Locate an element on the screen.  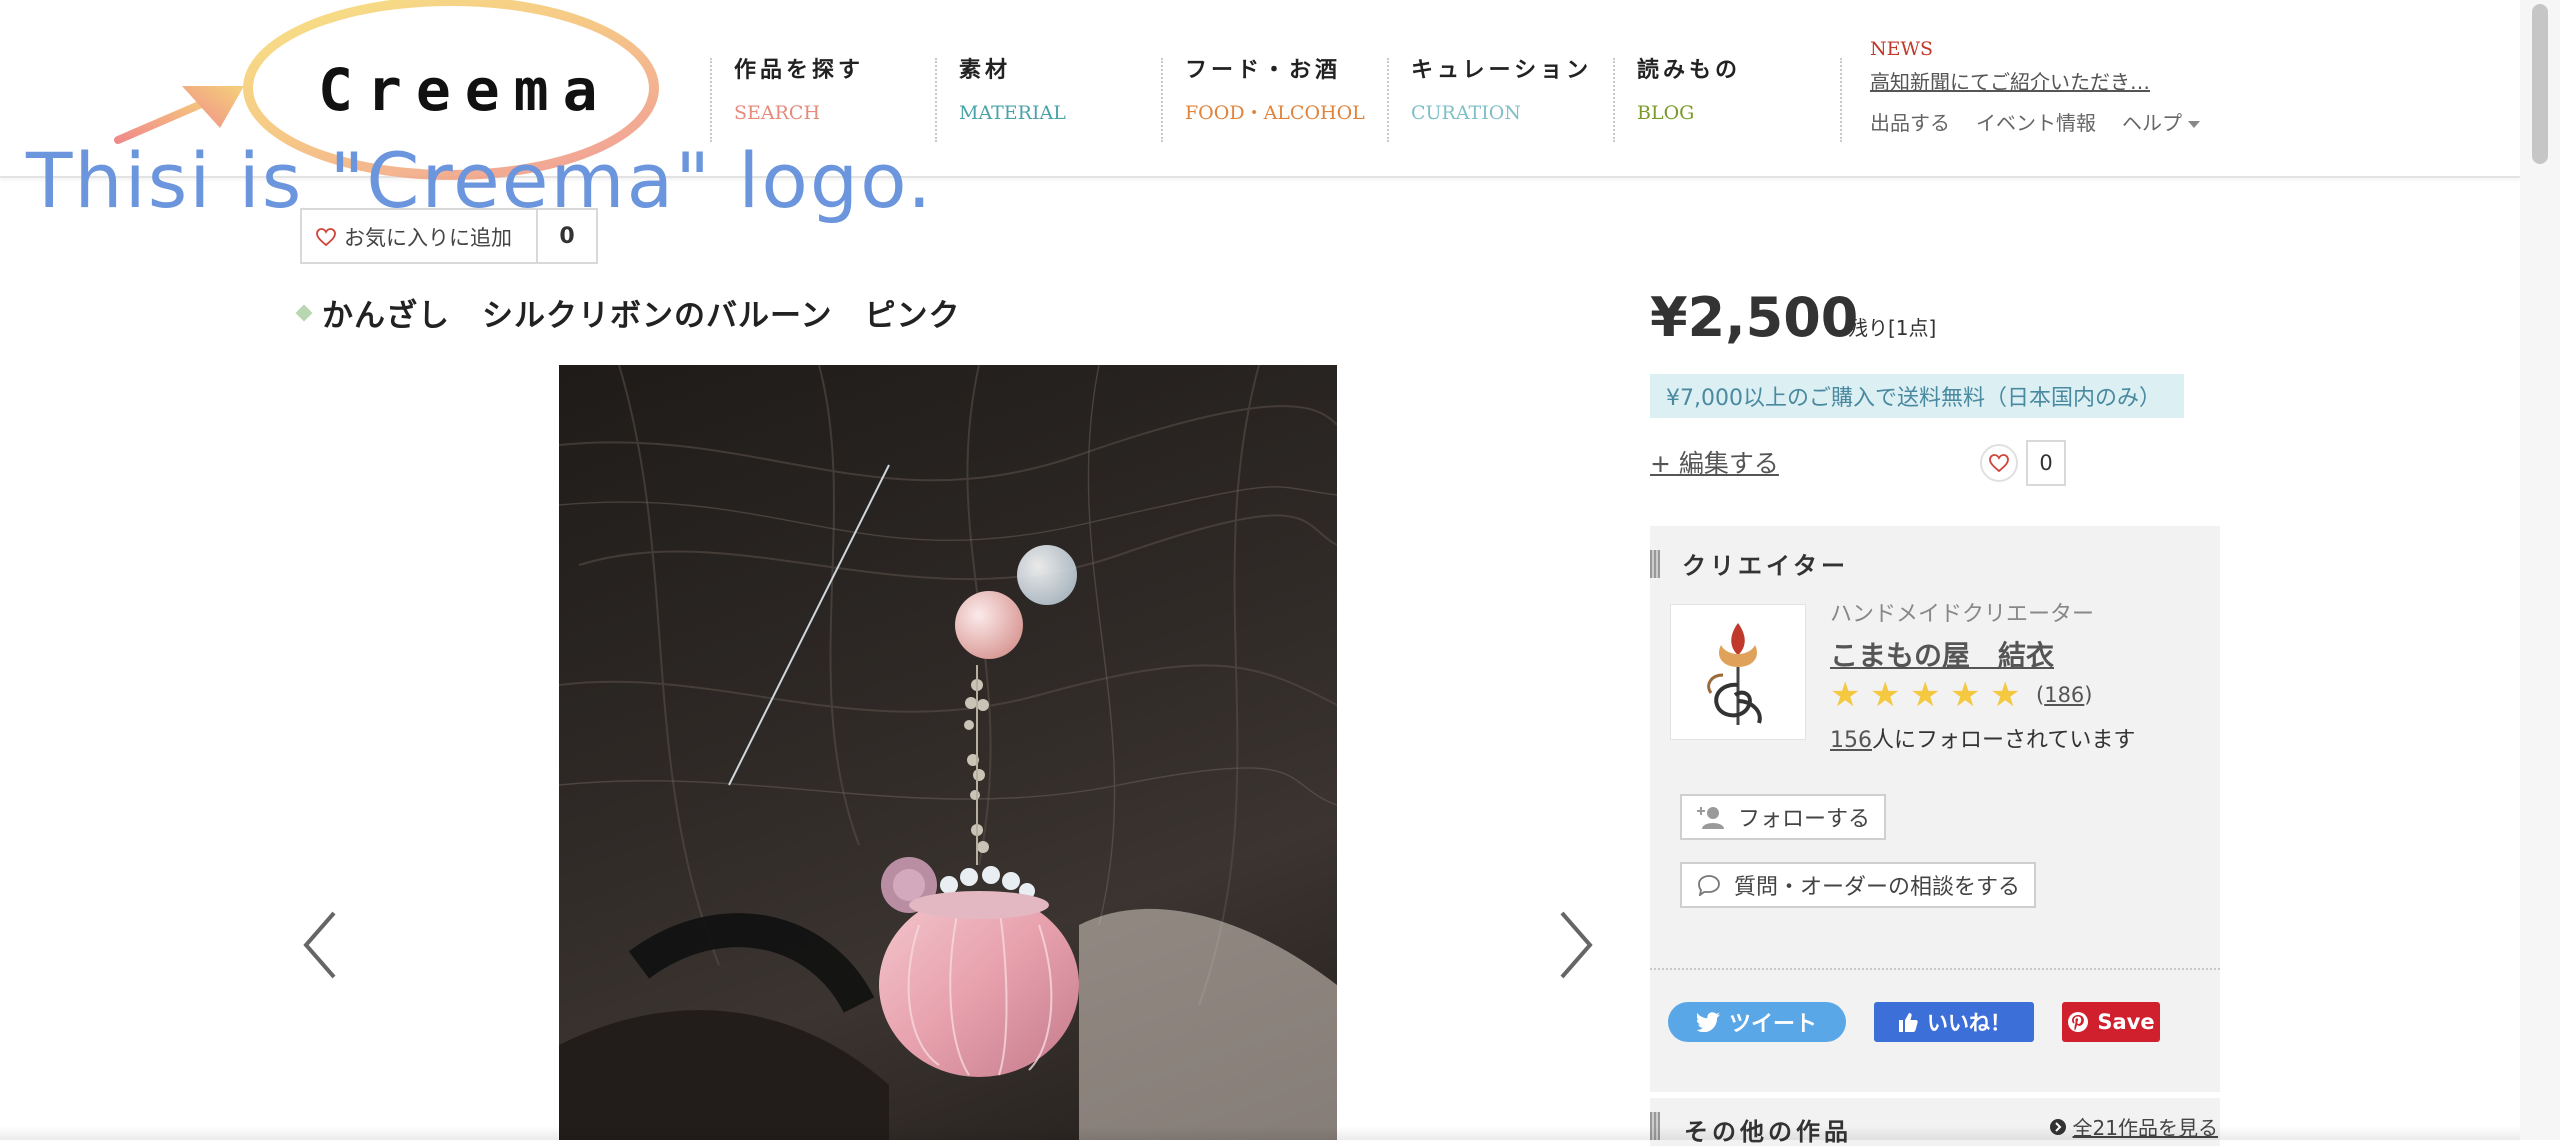
nav-material: 素材 MATERIAL is located at coordinates (1000, 100).